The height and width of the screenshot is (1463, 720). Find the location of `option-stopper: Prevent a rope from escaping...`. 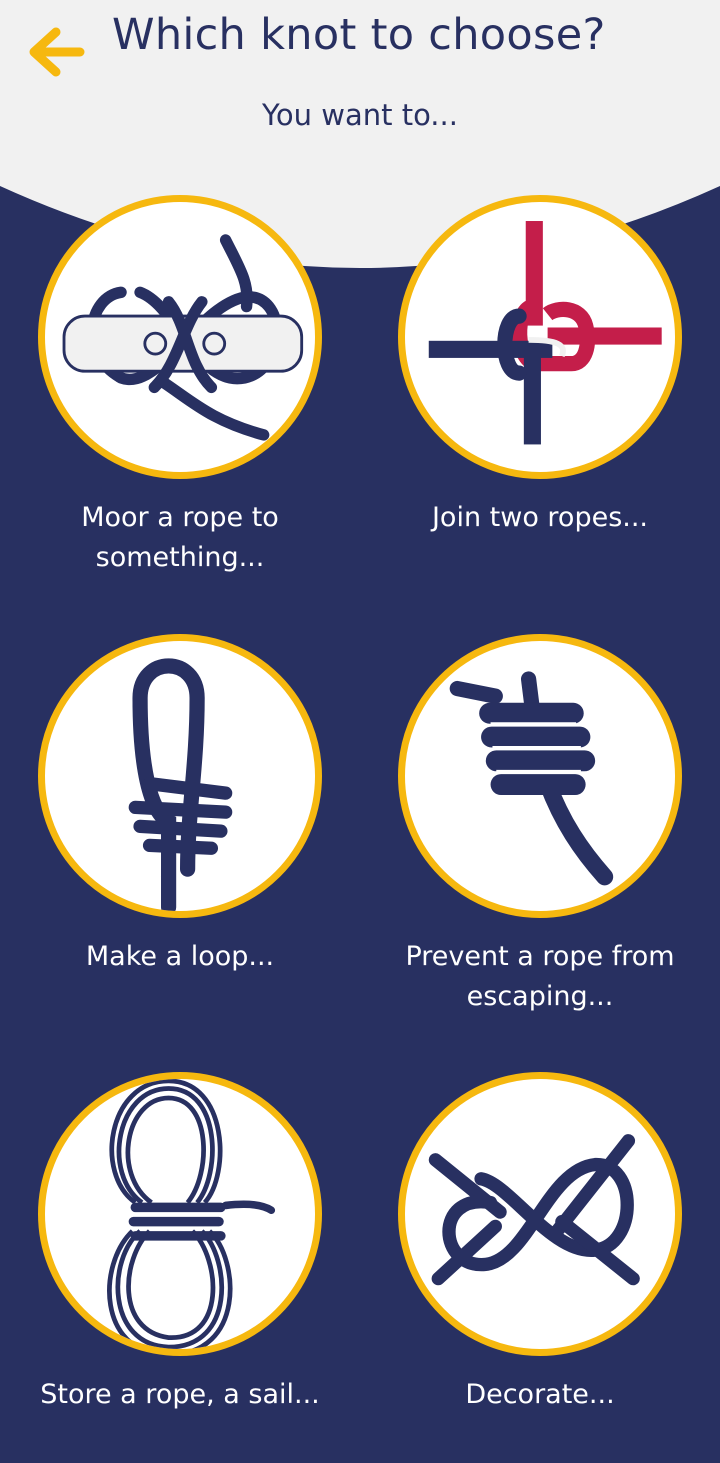

option-stopper: Prevent a rope from escaping... is located at coordinates (540, 834).